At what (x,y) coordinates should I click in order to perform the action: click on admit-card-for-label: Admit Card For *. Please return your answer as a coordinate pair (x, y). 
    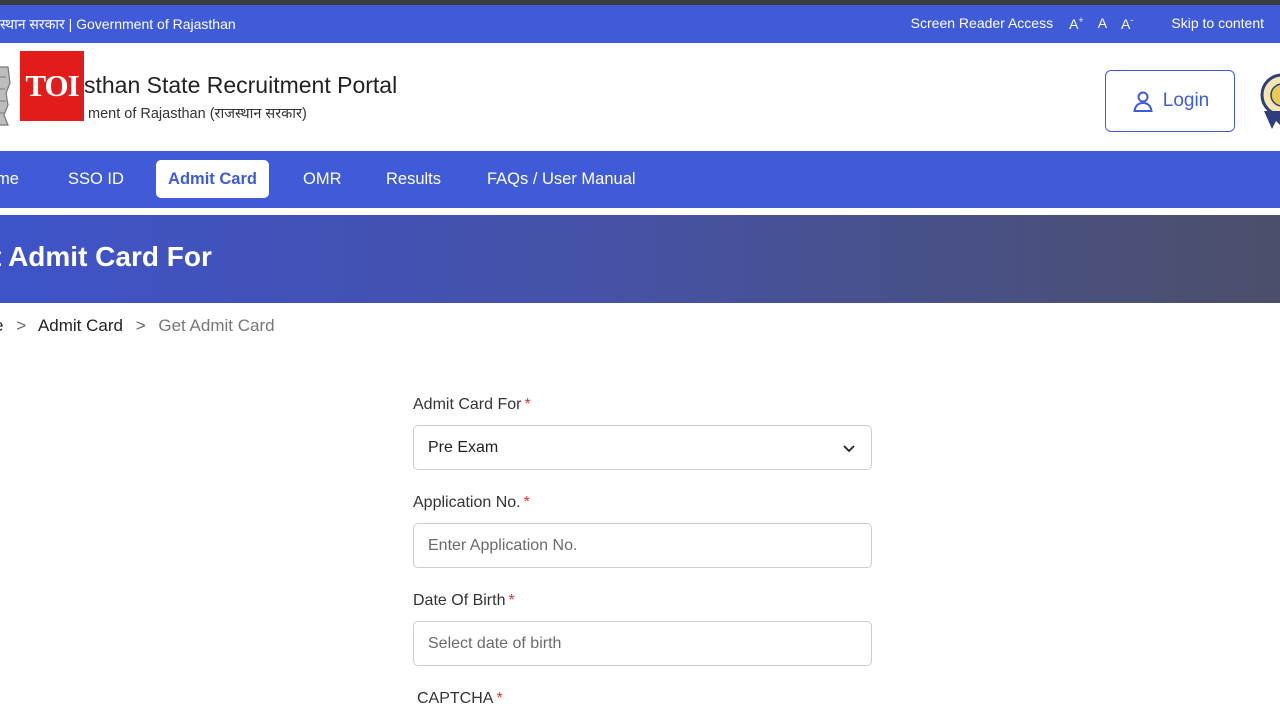
    Looking at the image, I should click on (642, 405).